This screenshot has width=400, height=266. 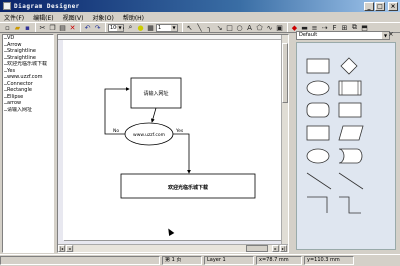 I want to click on title-bar: Diagram Designer _ □ ×, so click(x=200, y=6).